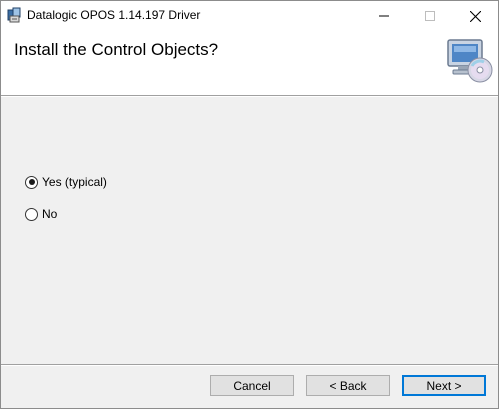 The image size is (499, 409). Describe the element at coordinates (249, 96) in the screenshot. I see `header-divider-highlight` at that location.